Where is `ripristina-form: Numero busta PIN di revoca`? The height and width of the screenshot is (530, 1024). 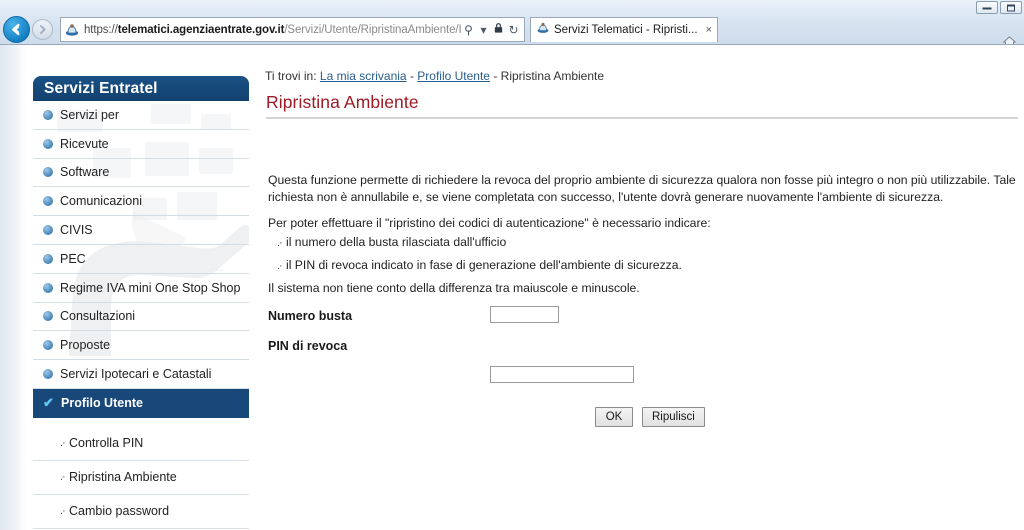
ripristina-form: Numero busta PIN di revoca is located at coordinates (638, 344).